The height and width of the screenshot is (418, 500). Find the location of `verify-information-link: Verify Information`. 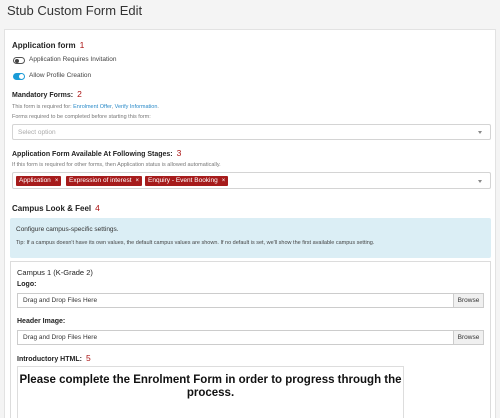

verify-information-link: Verify Information is located at coordinates (136, 107).